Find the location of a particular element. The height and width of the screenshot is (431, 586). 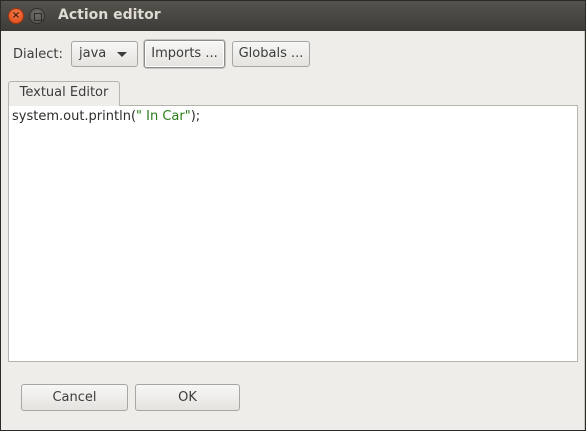

chevron-down-icon is located at coordinates (122, 54).